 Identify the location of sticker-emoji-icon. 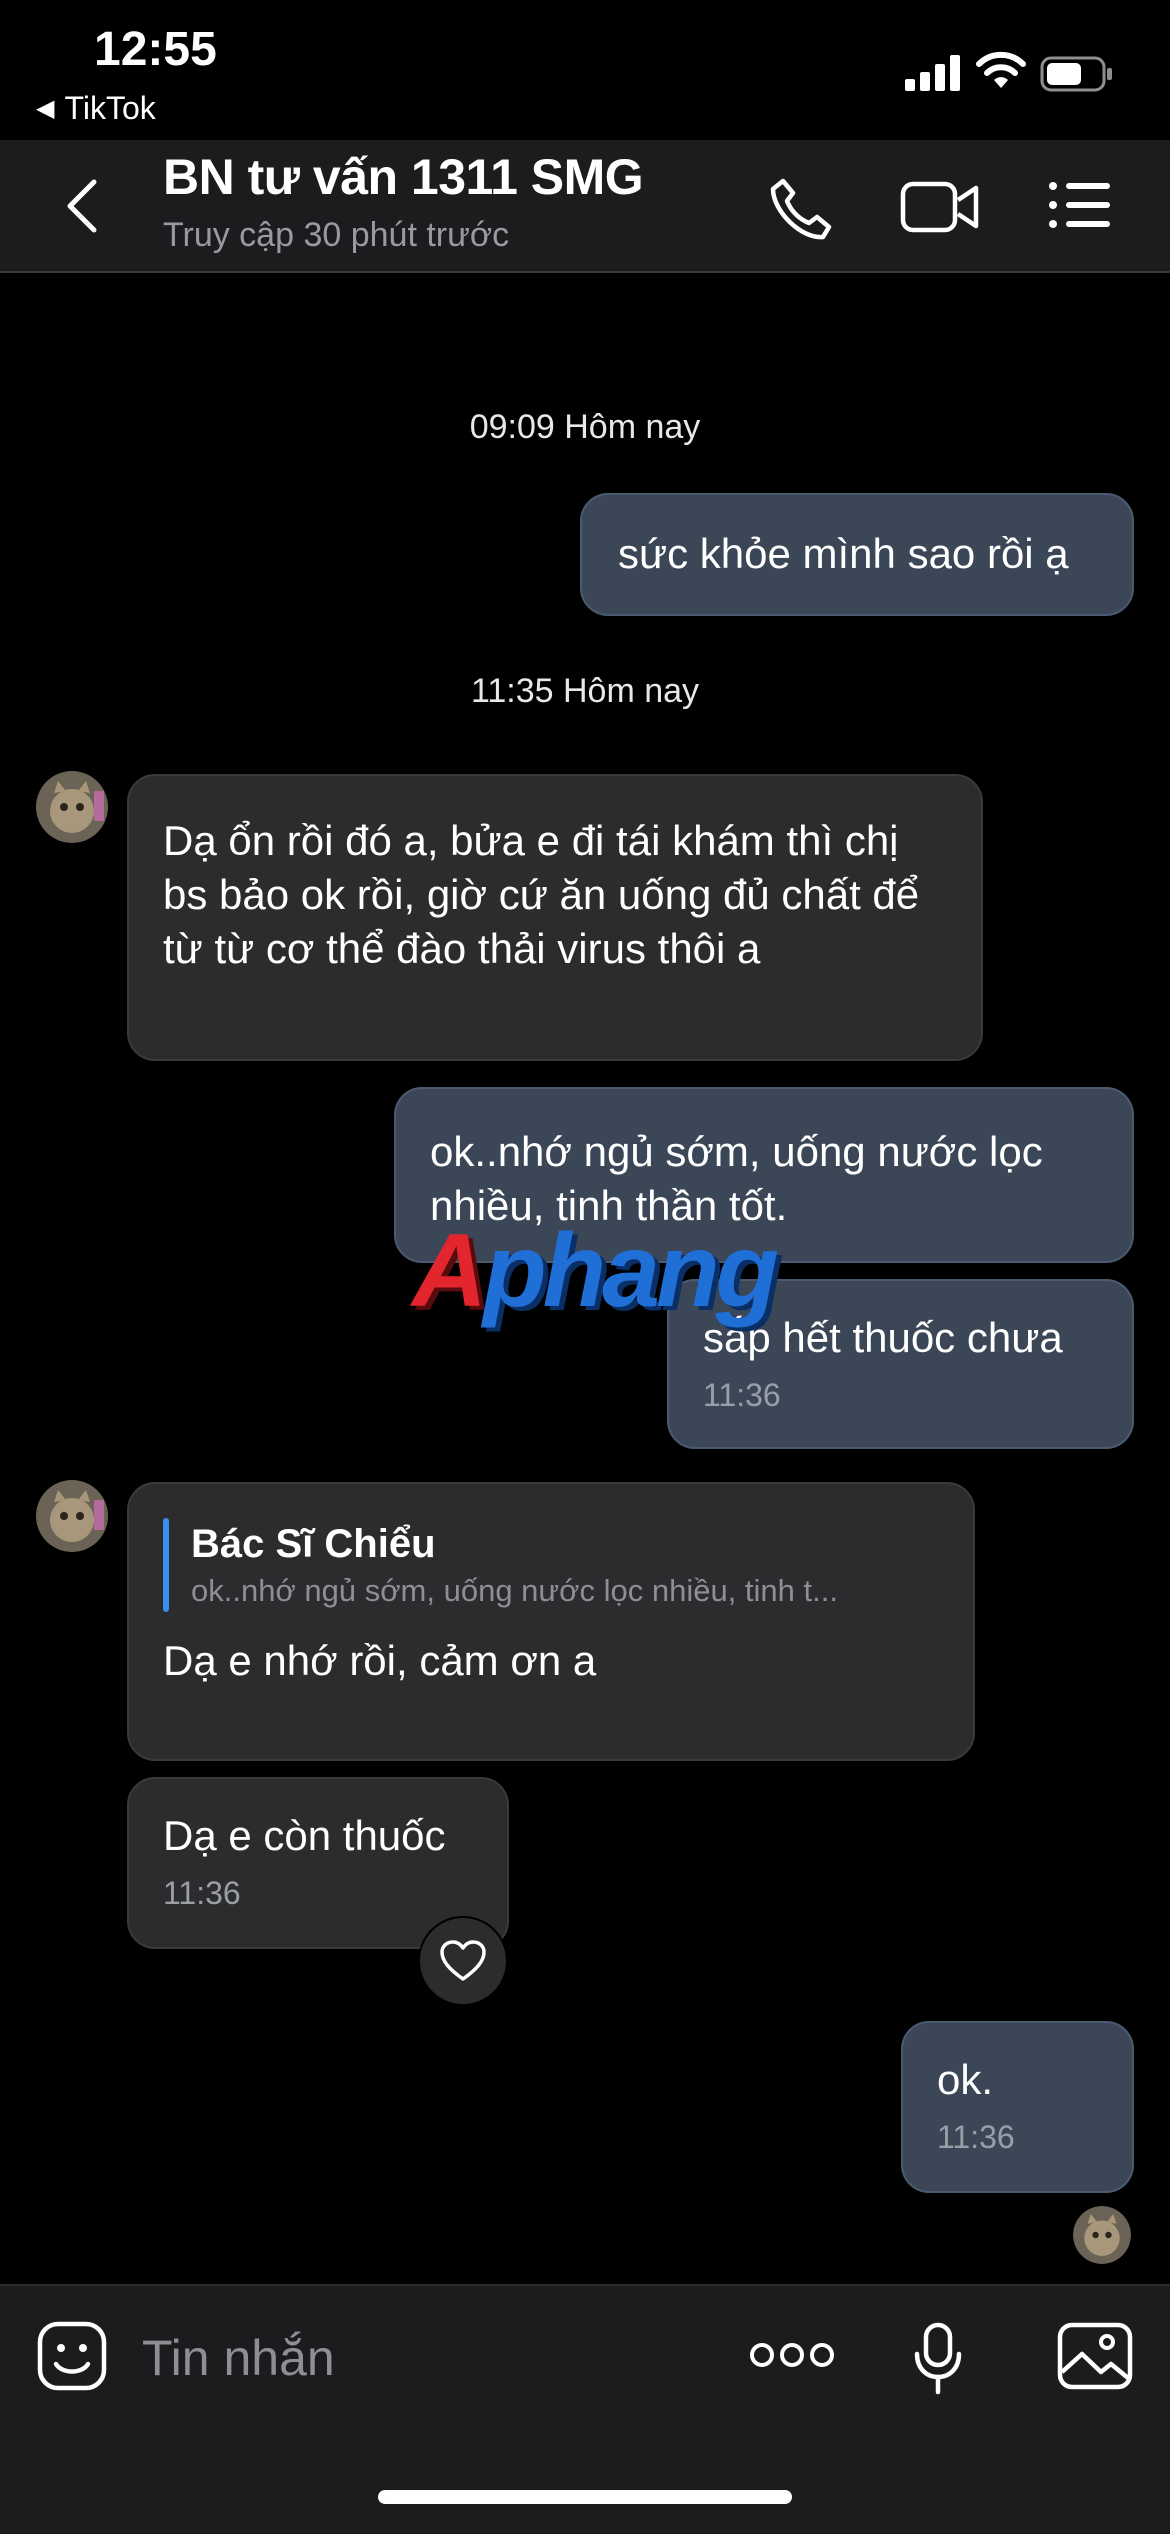
(72, 2356).